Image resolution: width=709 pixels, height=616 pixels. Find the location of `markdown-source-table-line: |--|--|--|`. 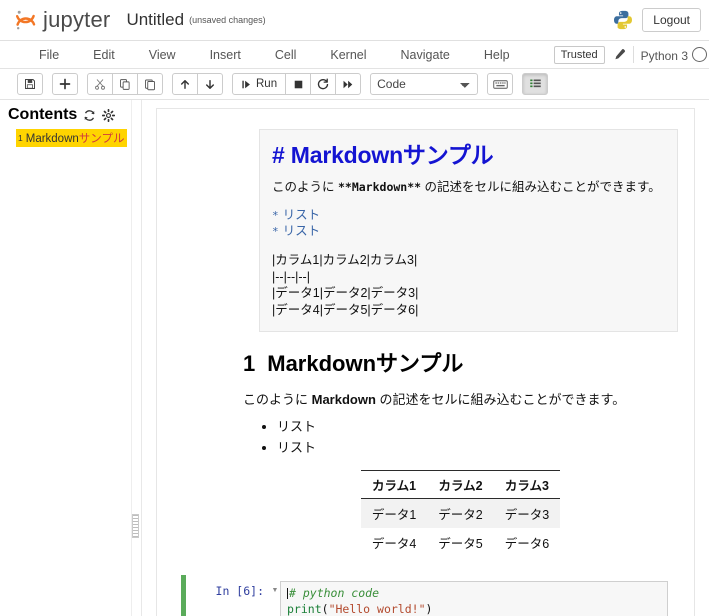

markdown-source-table-line: |--|--|--| is located at coordinates (291, 276).